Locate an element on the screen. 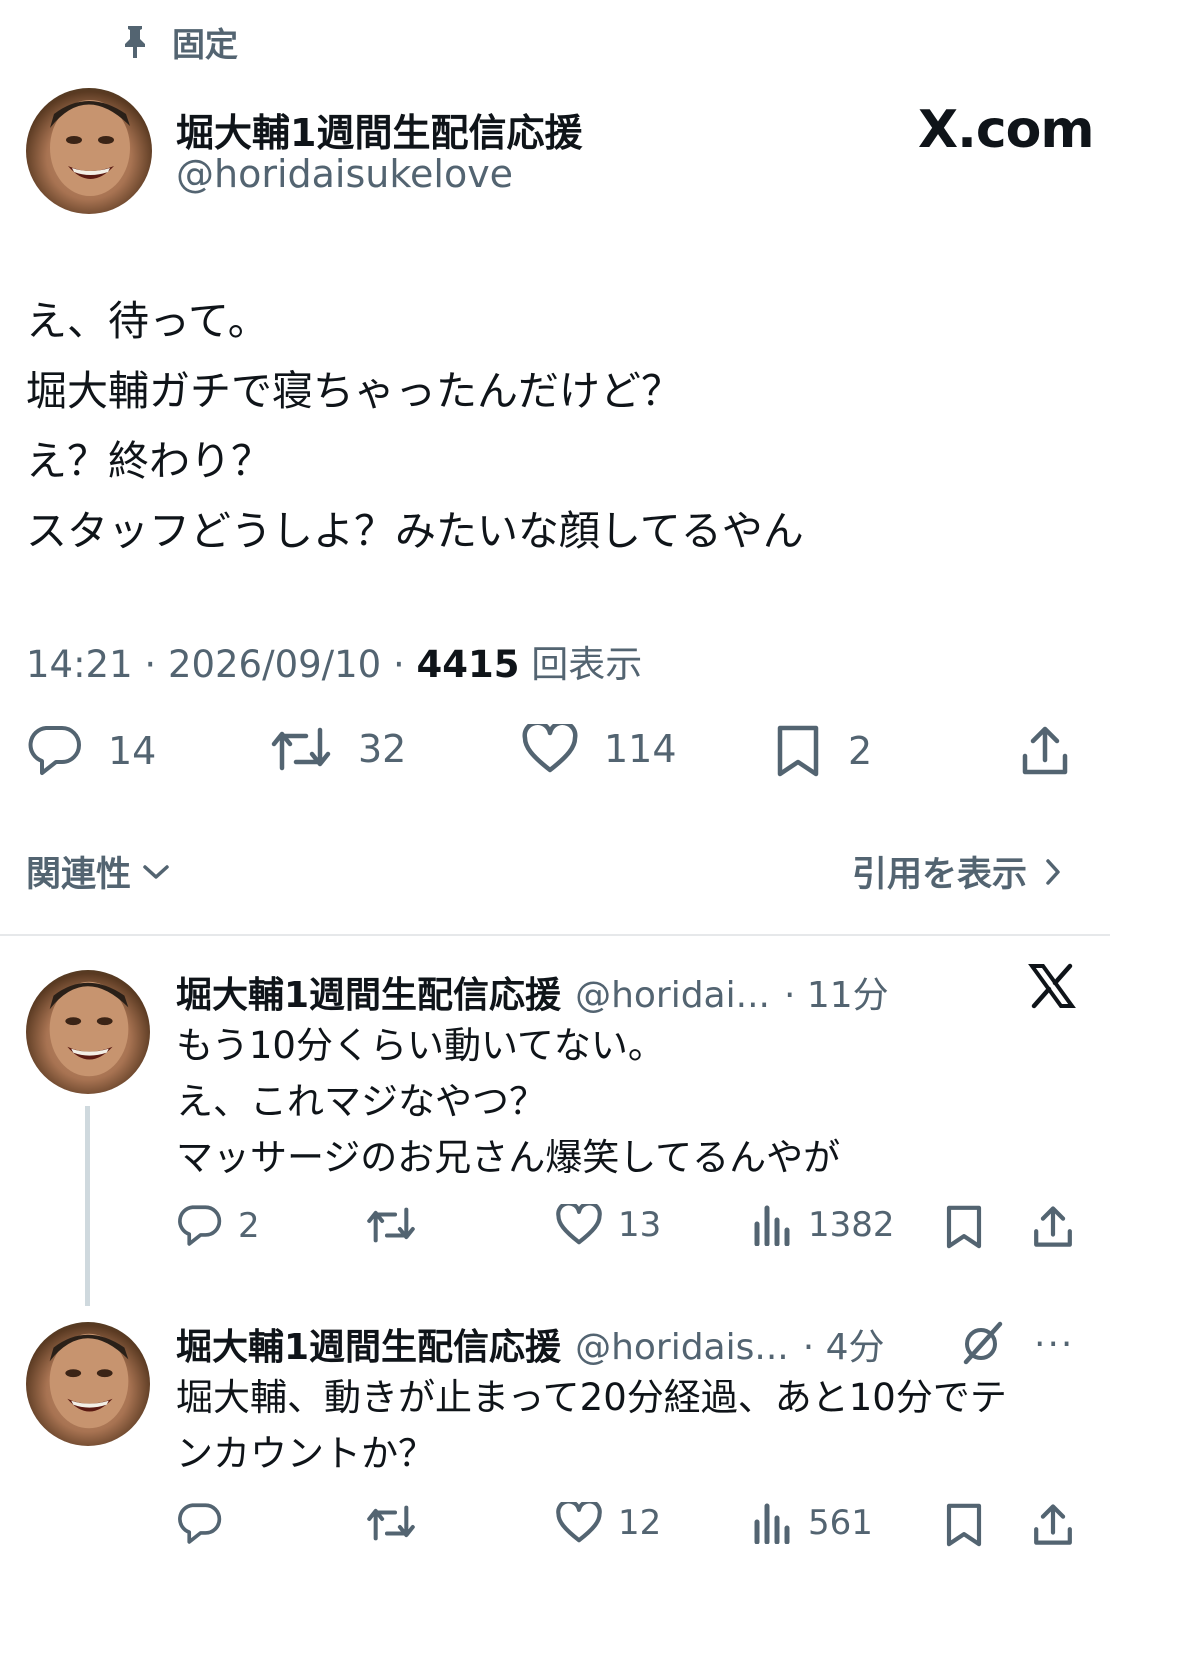  bookmark-button: 2 is located at coordinates (823, 751).